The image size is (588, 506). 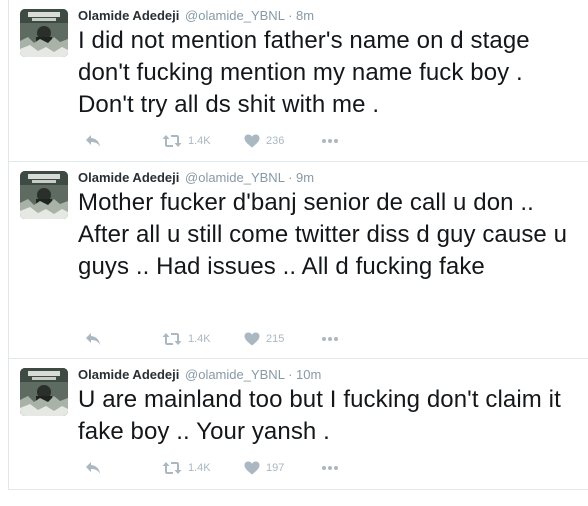 I want to click on timestamp: 8m, so click(x=305, y=15).